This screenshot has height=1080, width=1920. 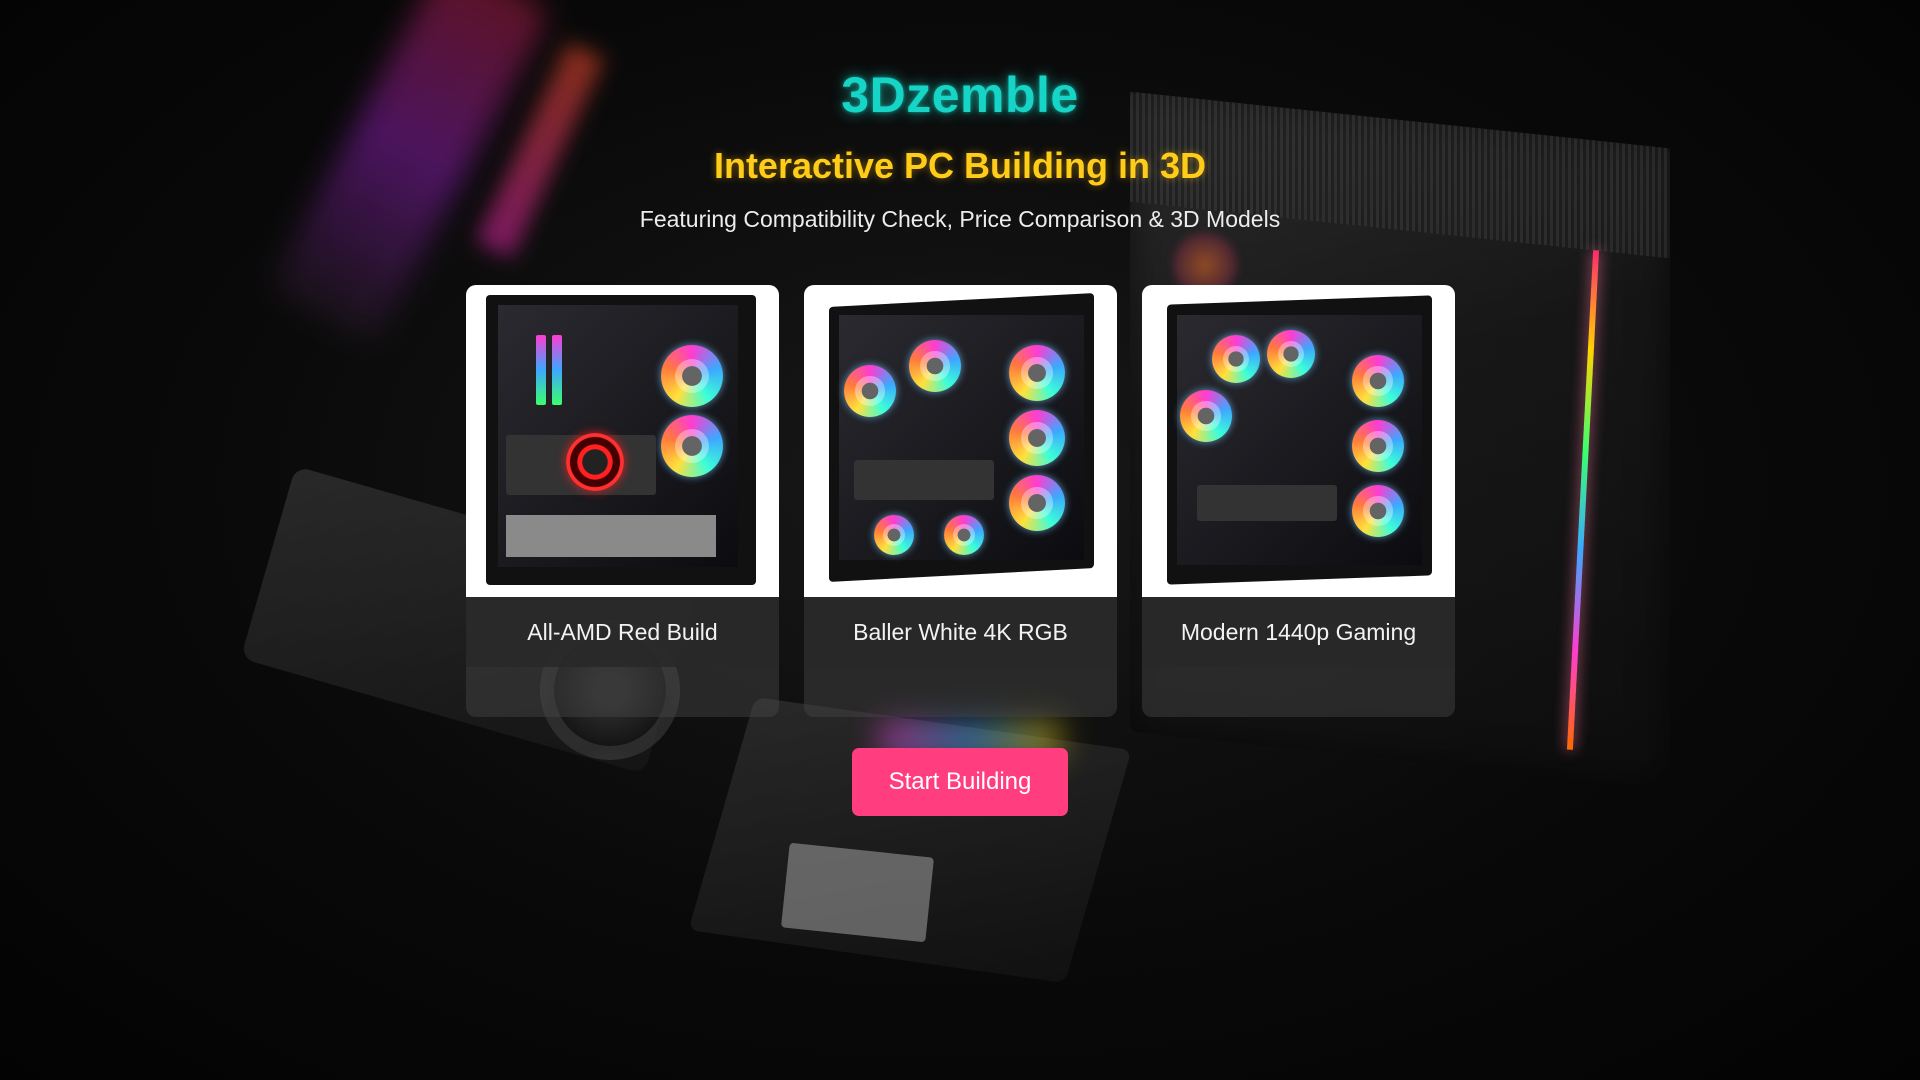 What do you see at coordinates (1298, 632) in the screenshot?
I see `build-card-label: Modern 1440p Gaming` at bounding box center [1298, 632].